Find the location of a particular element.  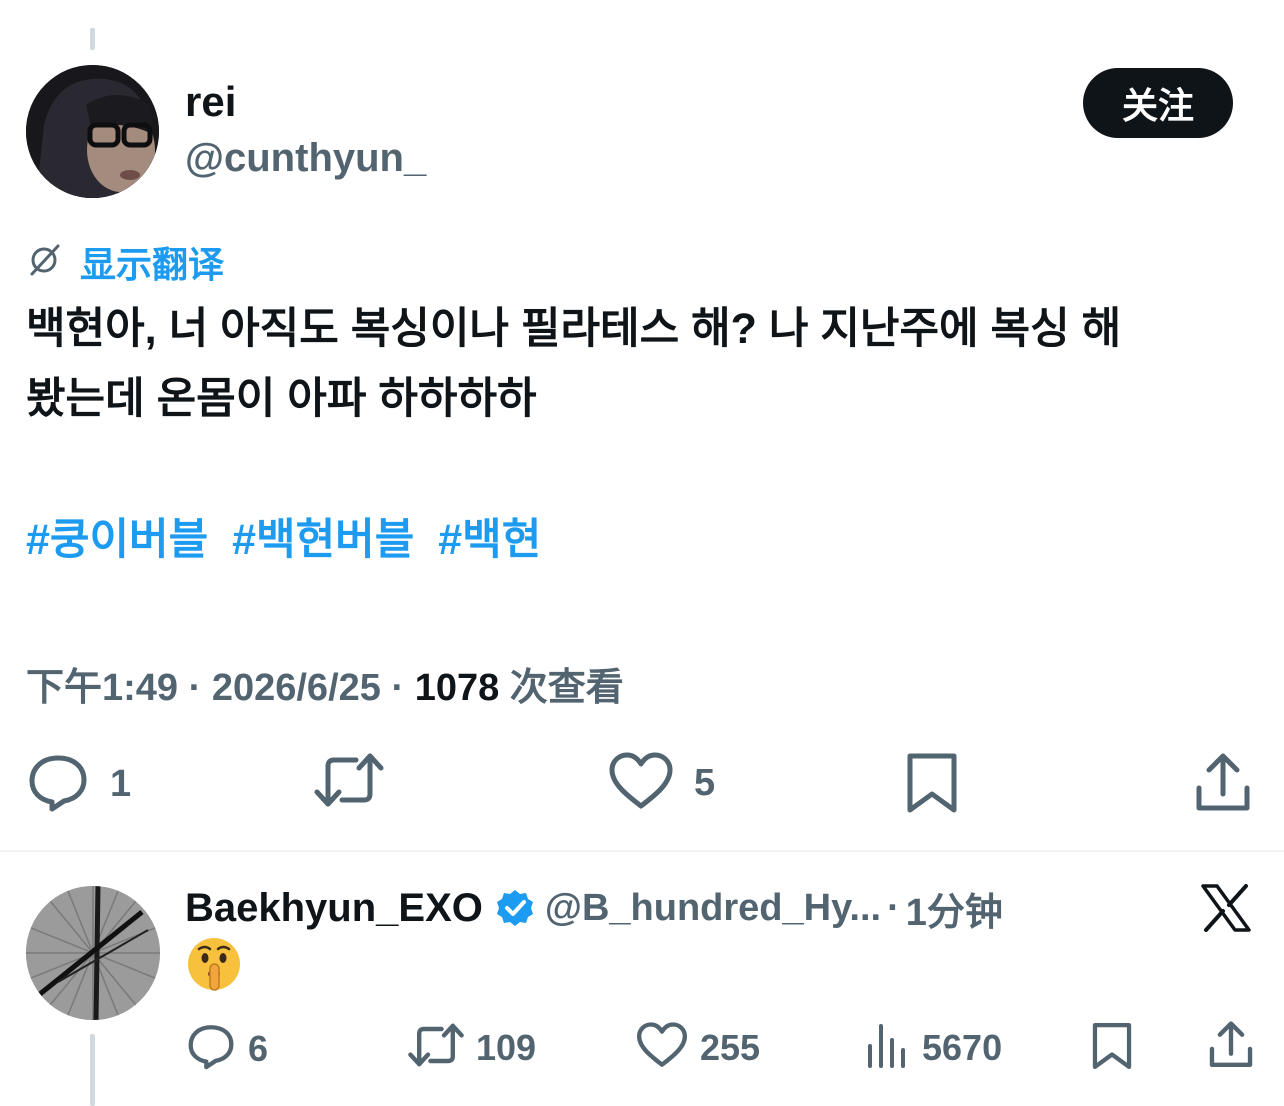

views-label: 次查看 is located at coordinates (566, 688).